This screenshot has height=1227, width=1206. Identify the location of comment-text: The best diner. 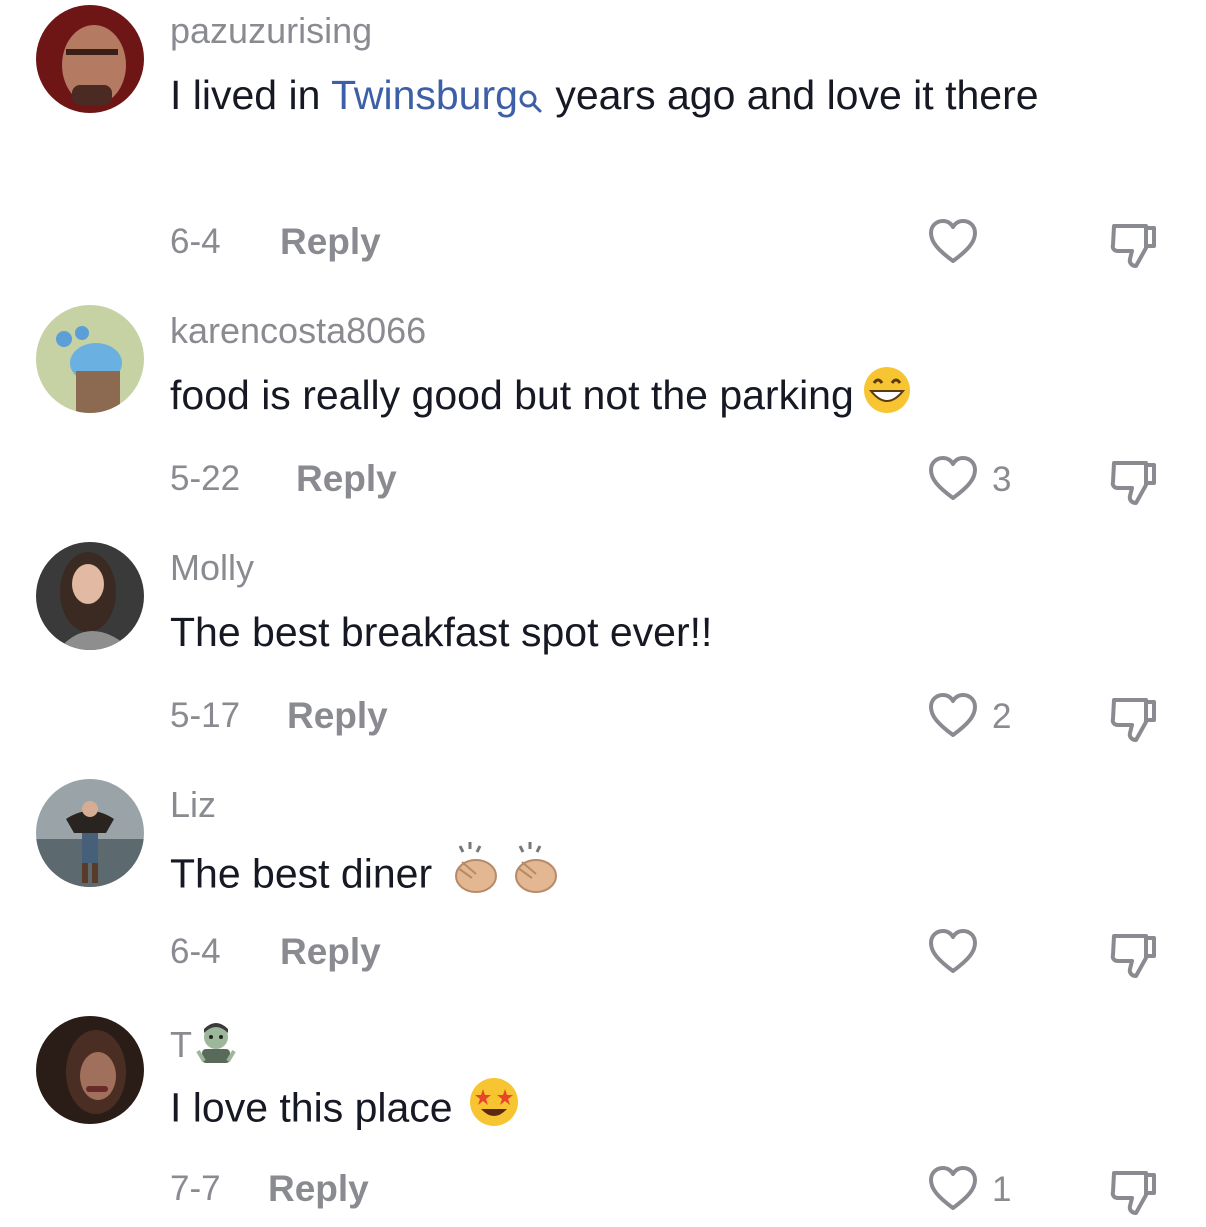
(620, 876).